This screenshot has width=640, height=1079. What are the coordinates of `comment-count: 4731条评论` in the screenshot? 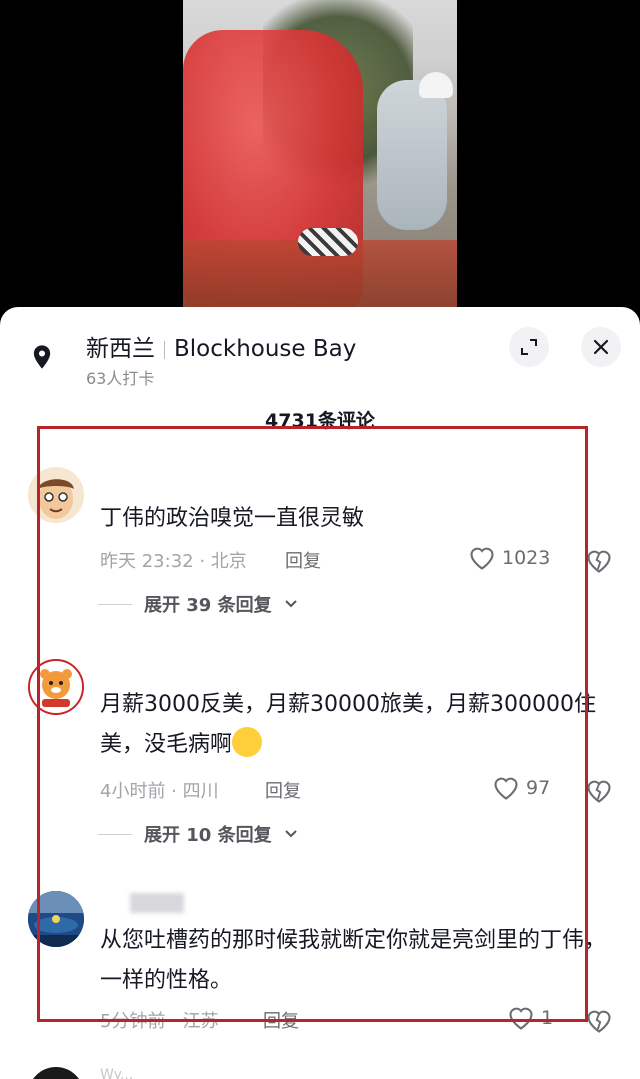 It's located at (320, 421).